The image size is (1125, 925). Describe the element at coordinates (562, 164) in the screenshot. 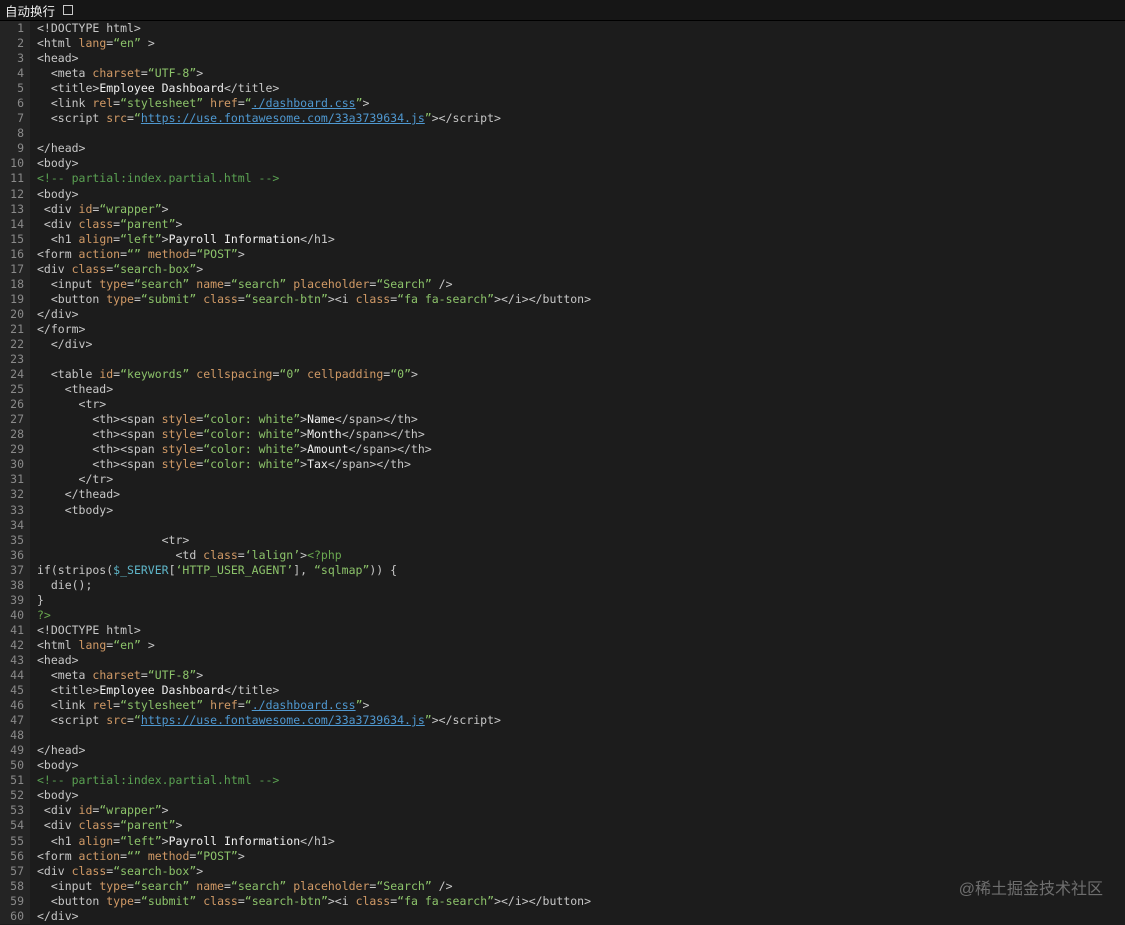

I see `code-line: 10 <body>` at that location.